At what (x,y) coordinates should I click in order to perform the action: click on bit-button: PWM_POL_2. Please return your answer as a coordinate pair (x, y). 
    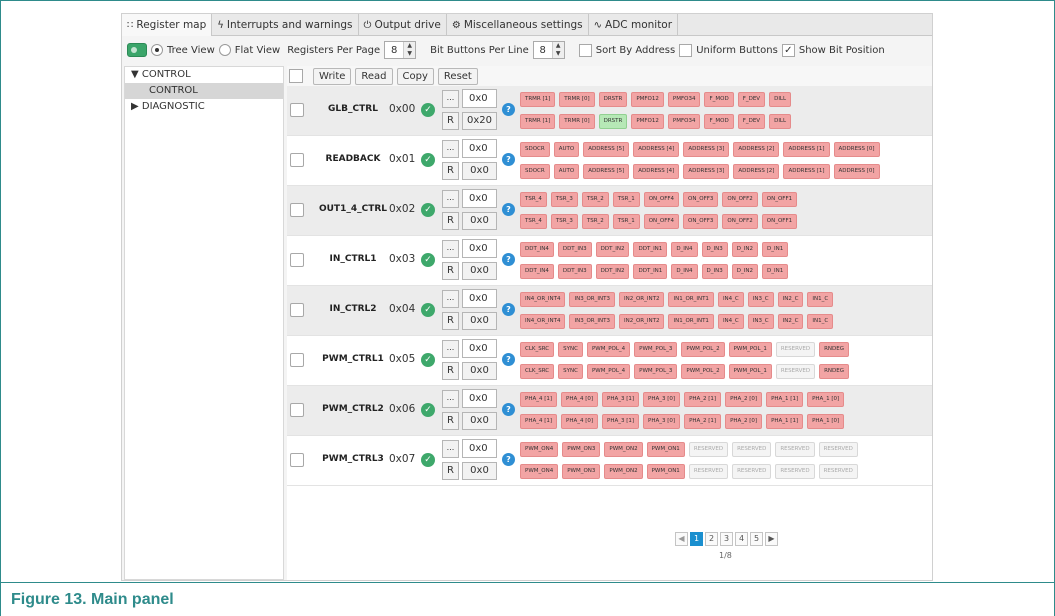
    Looking at the image, I should click on (703, 371).